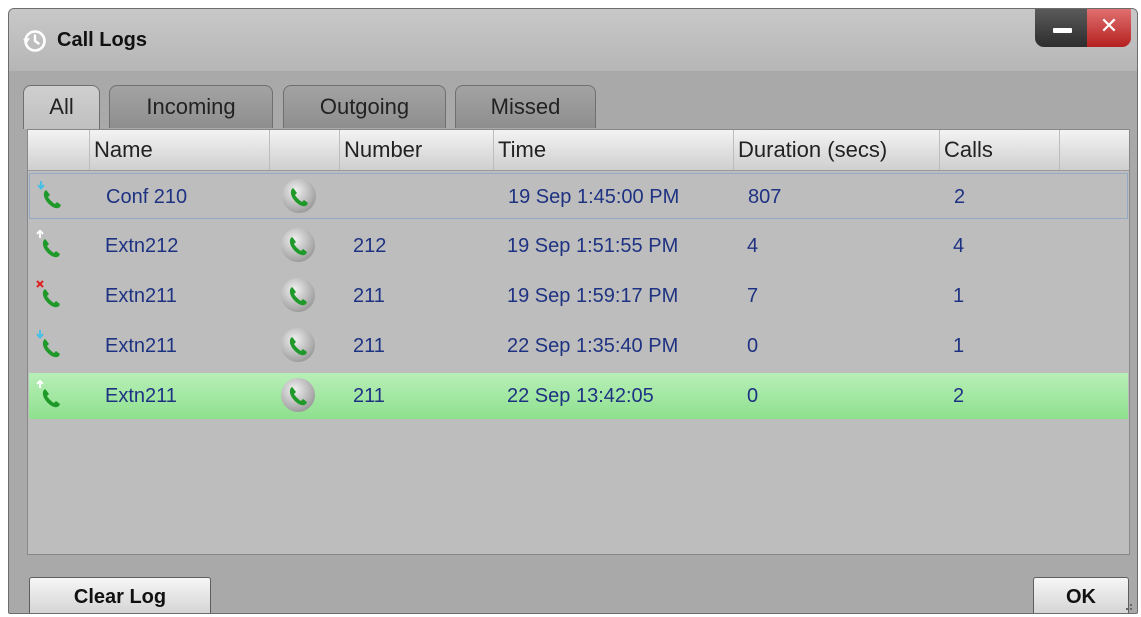  I want to click on call-duration: 7, so click(753, 296).